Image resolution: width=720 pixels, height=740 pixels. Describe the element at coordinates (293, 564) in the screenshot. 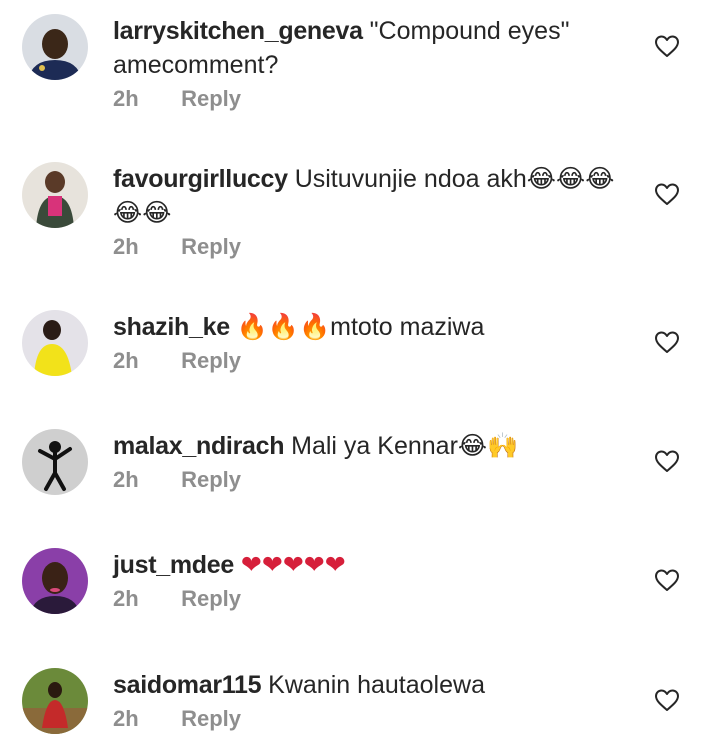

I see `comment-text: ❤❤❤❤❤` at that location.